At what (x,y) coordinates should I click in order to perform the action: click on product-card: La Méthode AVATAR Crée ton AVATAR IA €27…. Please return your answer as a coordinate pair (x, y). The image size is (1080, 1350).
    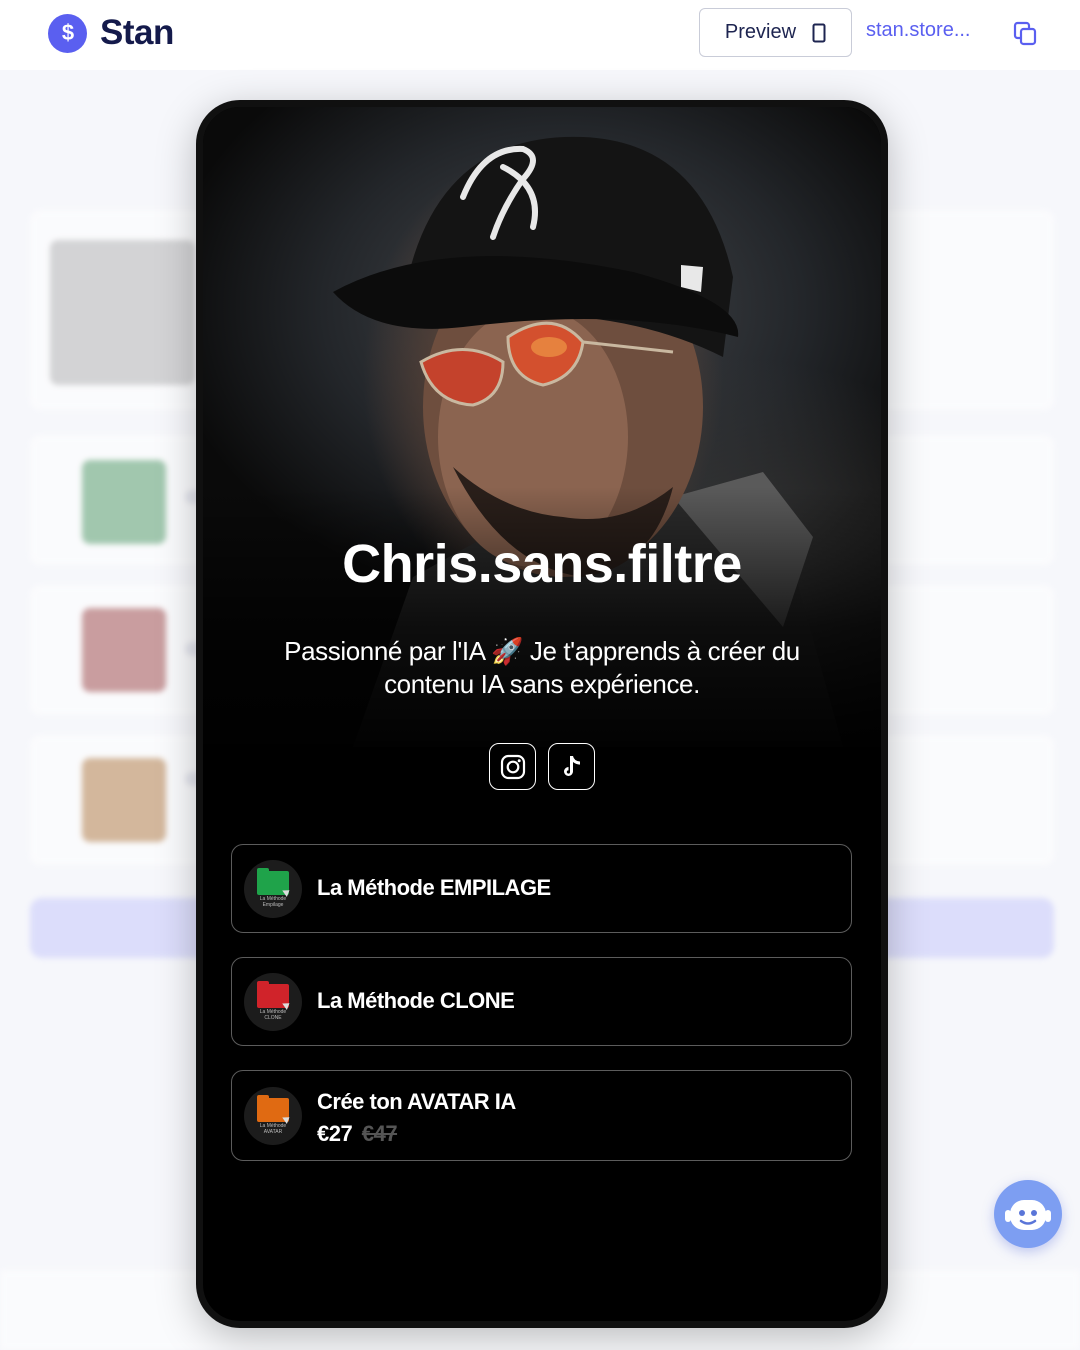
    Looking at the image, I should click on (541, 1115).